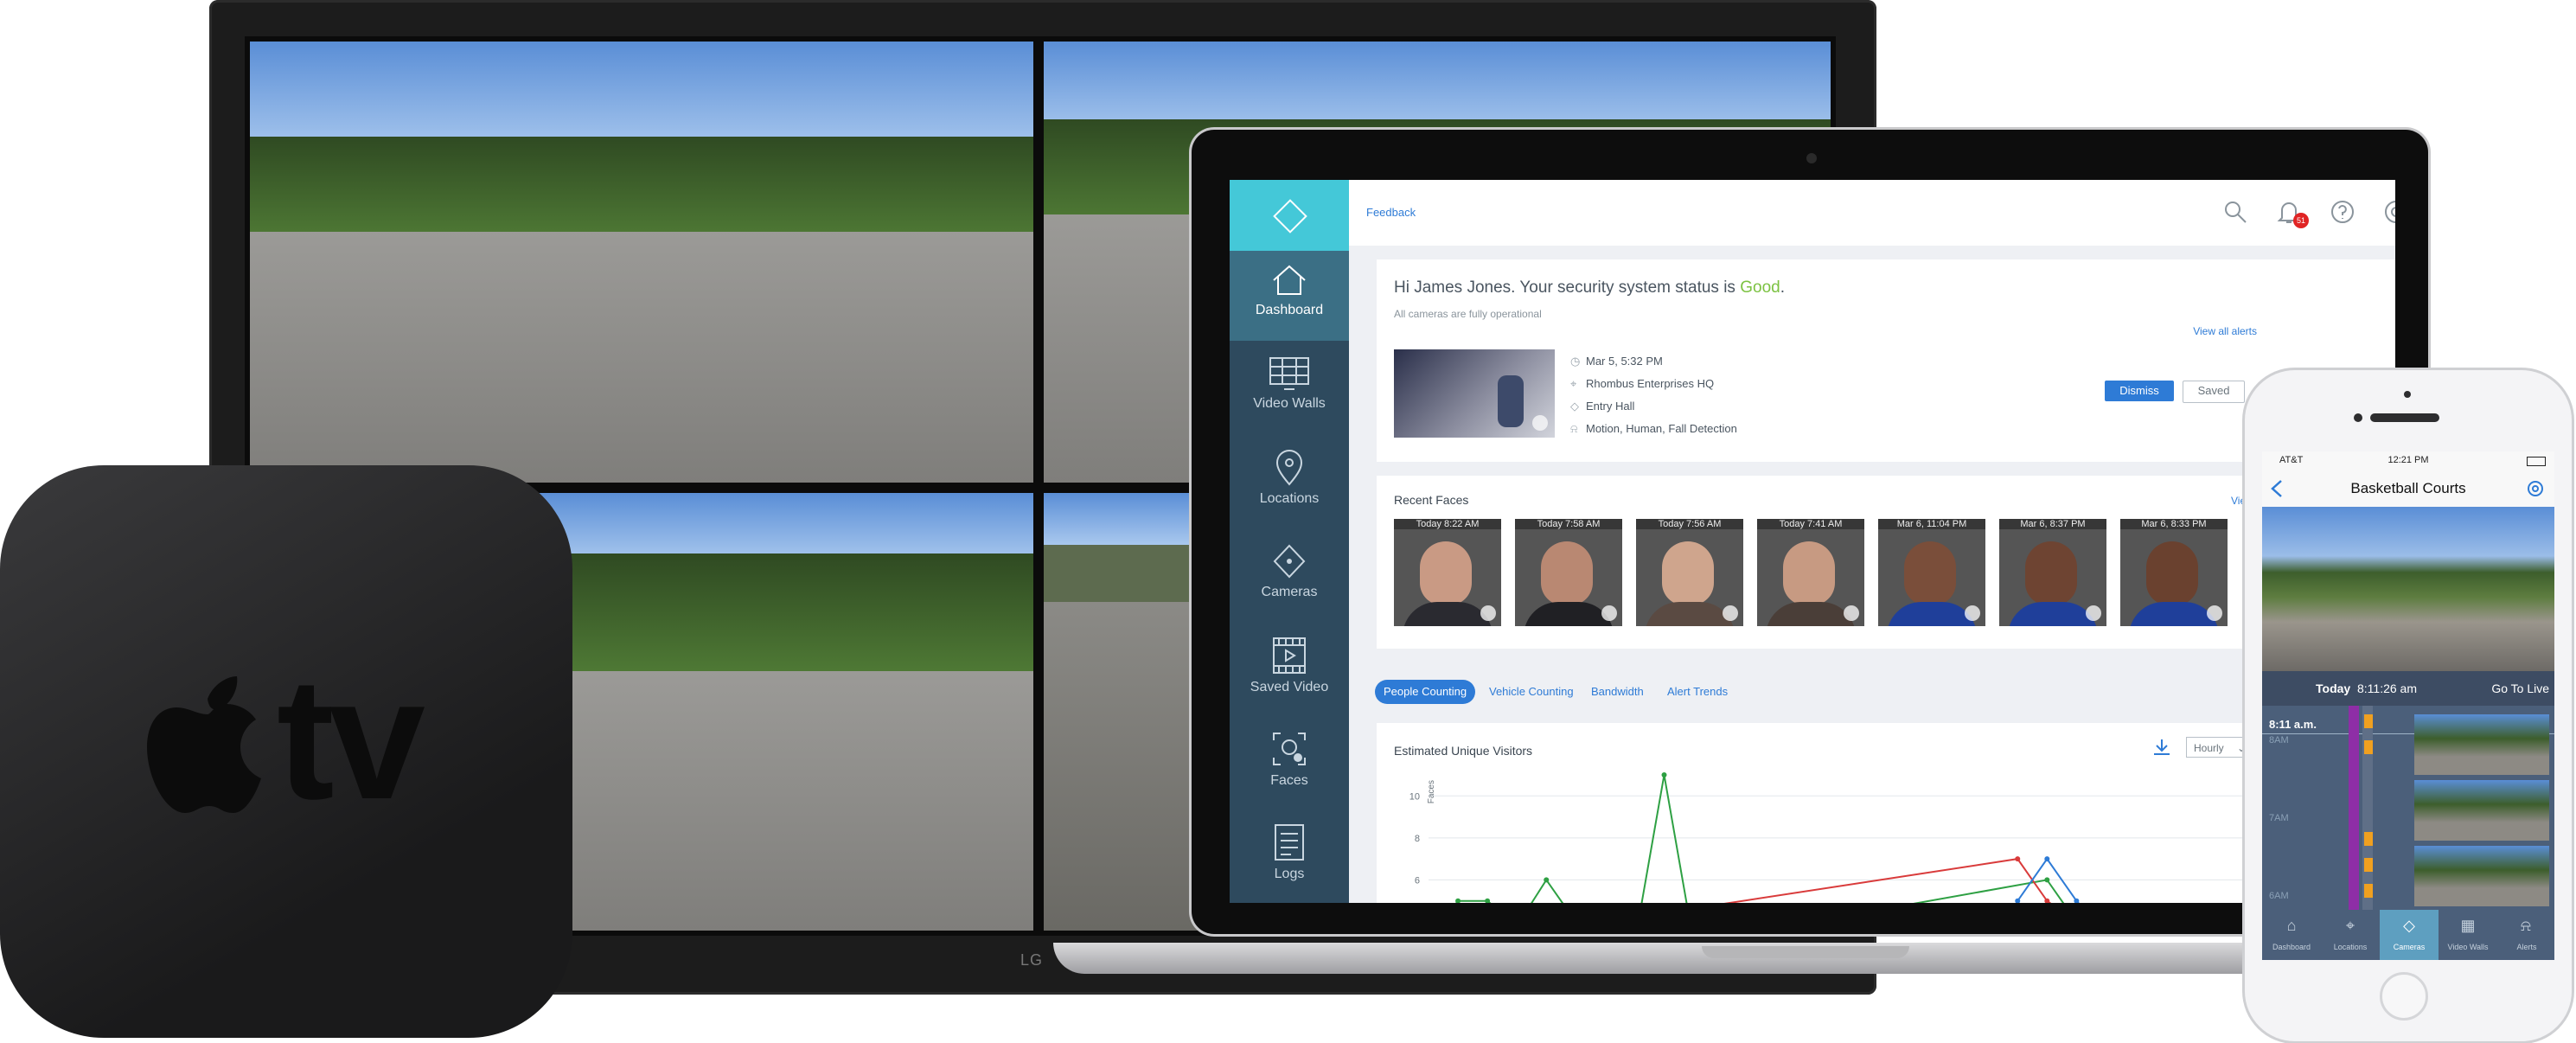 This screenshot has height=1043, width=2576. Describe the element at coordinates (1289, 592) in the screenshot. I see `sidebar-item-label: Cameras` at that location.